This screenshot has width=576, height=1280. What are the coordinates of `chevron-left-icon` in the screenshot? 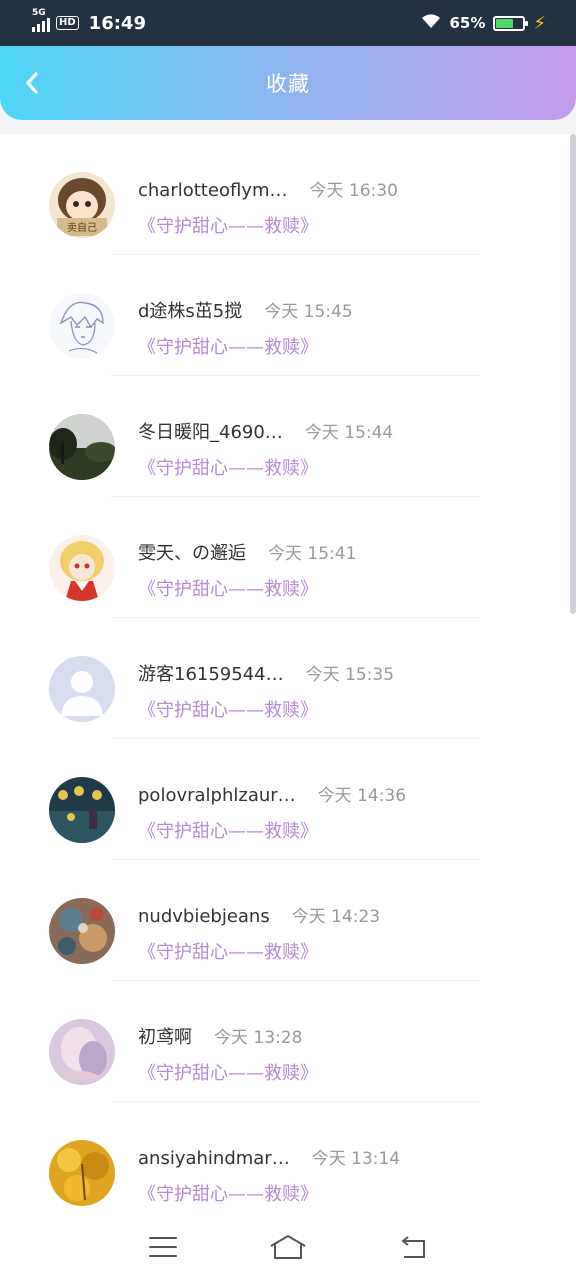 It's located at (32, 83).